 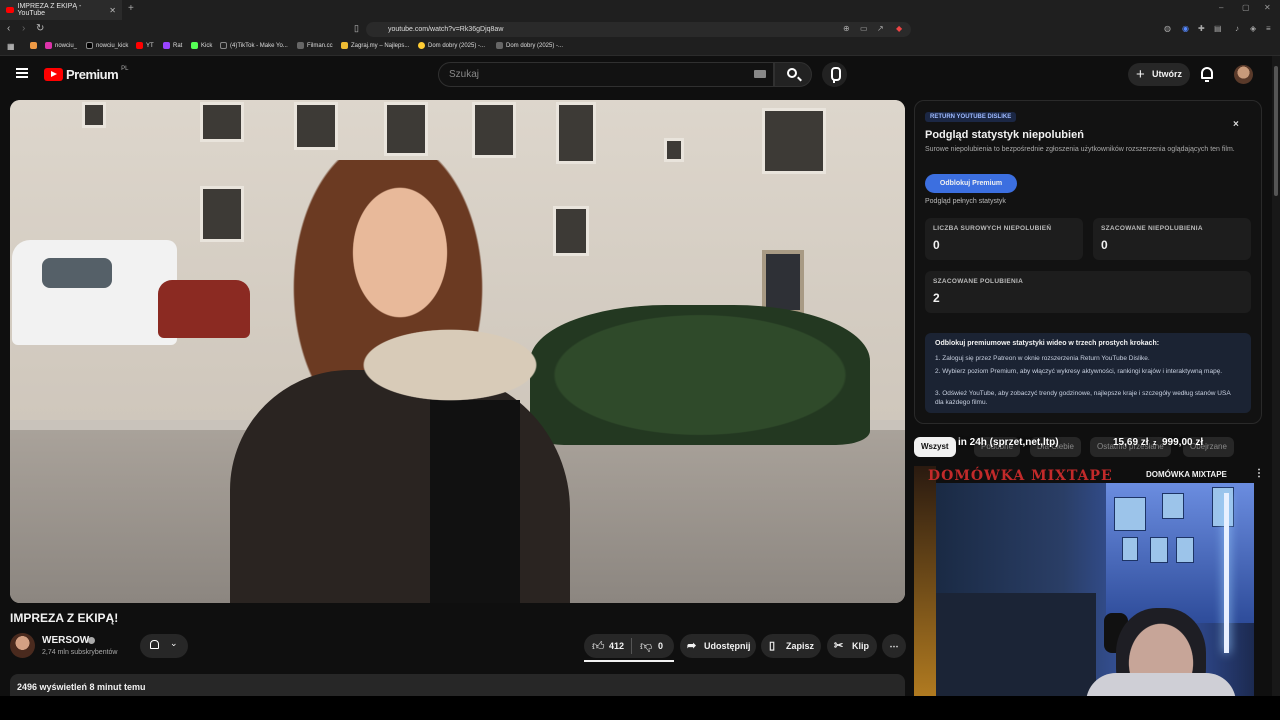 What do you see at coordinates (172, 45) in the screenshot?
I see `bookmark-item: Rat` at bounding box center [172, 45].